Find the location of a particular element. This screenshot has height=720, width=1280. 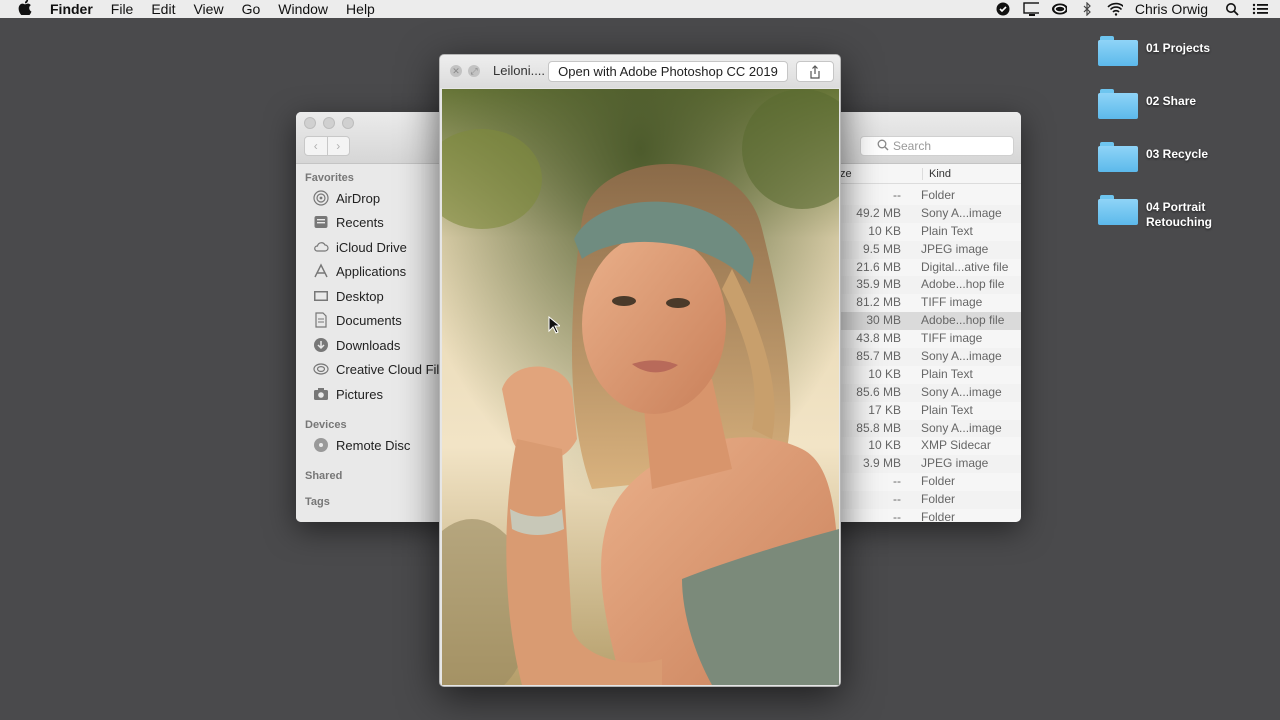

menu-go: Go is located at coordinates (251, 9).